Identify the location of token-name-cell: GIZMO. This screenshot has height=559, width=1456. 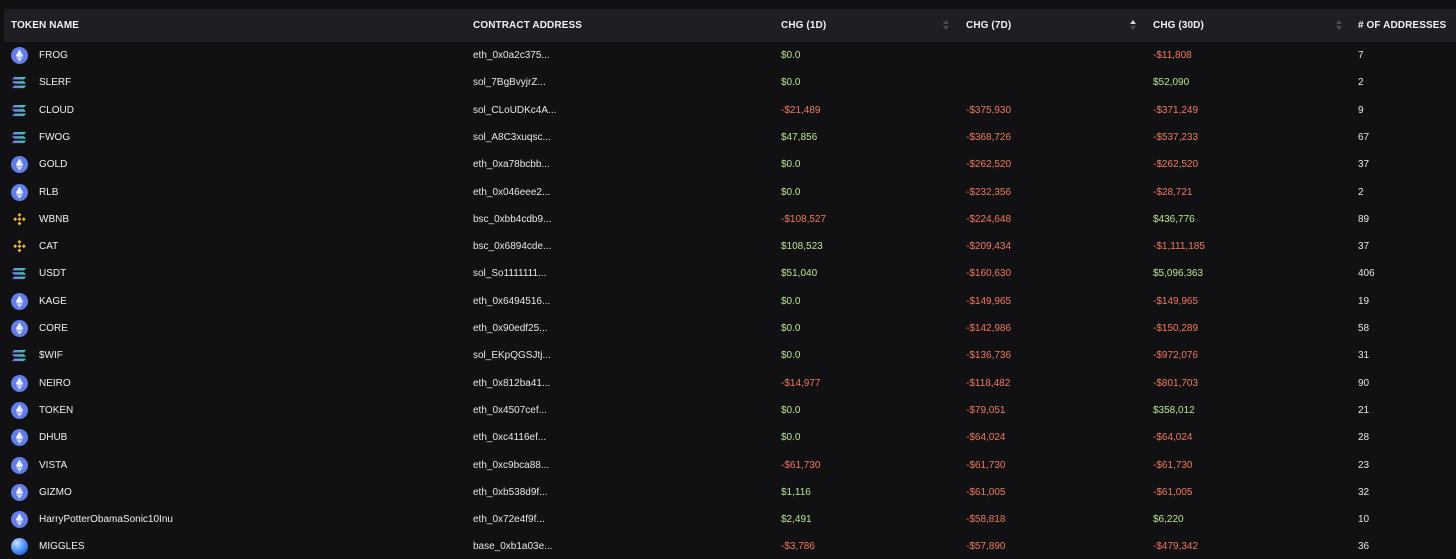
(241, 492).